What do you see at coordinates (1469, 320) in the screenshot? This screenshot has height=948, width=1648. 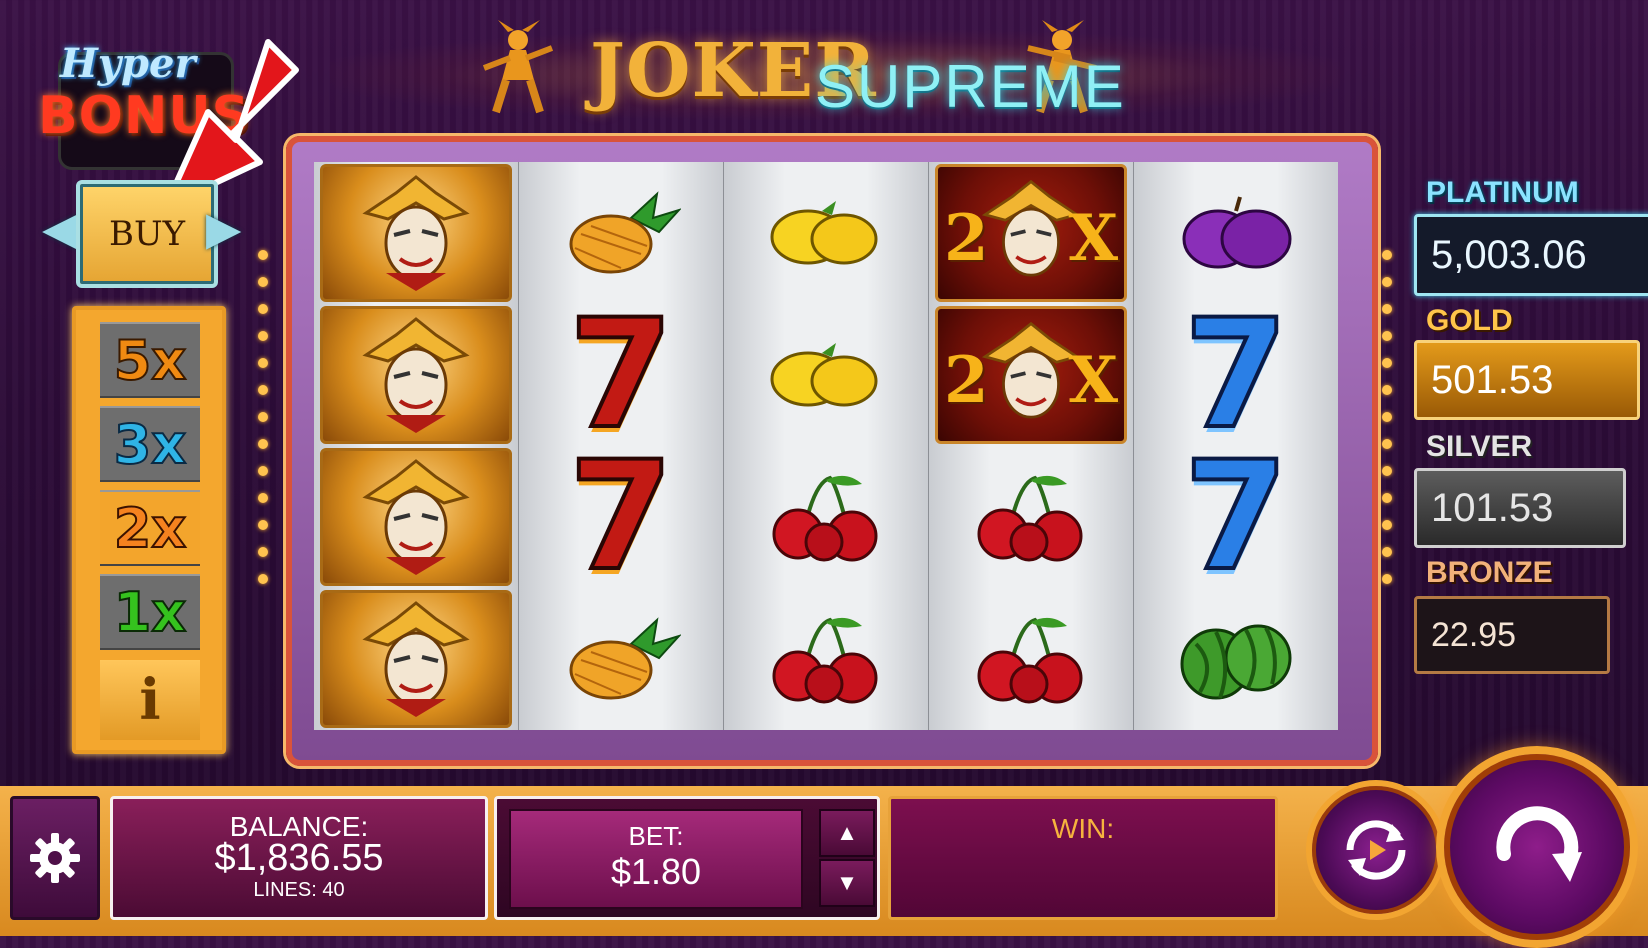 I see `jackpot-gold-label: GOLD` at bounding box center [1469, 320].